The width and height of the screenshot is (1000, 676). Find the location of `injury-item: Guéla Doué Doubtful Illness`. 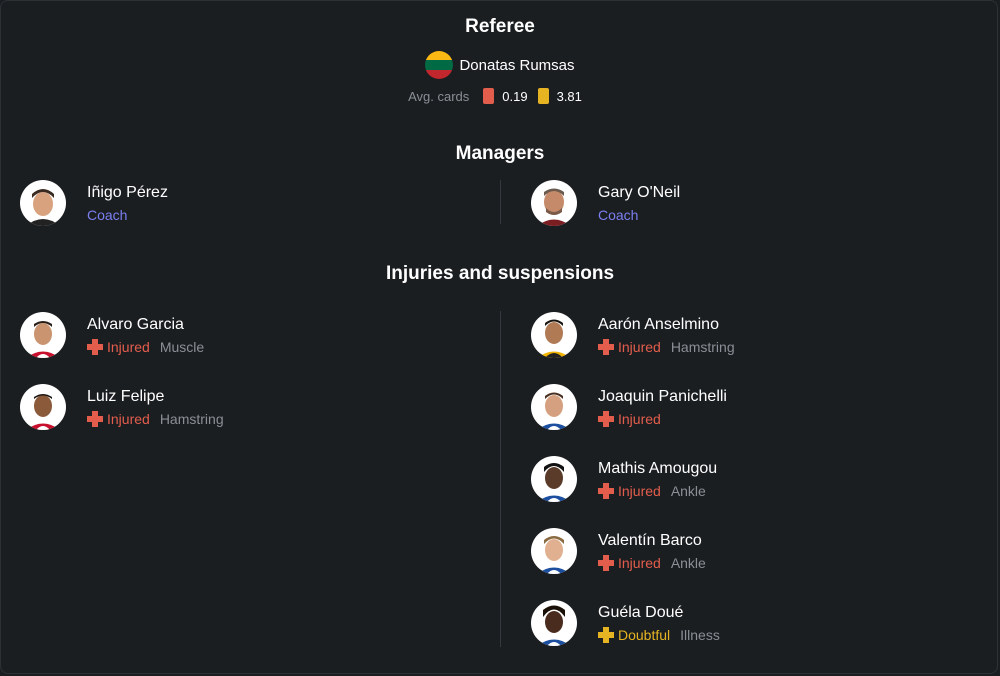

injury-item: Guéla Doué Doubtful Illness is located at coordinates (625, 623).